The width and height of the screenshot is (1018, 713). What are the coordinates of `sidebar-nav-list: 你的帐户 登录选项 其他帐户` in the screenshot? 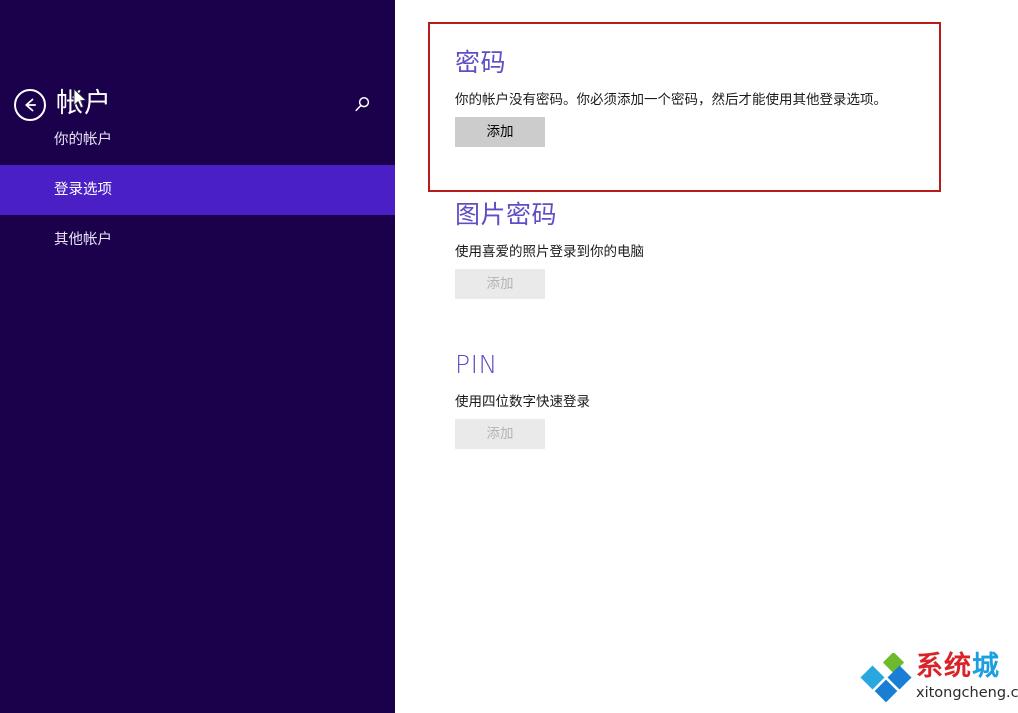 It's located at (197, 190).